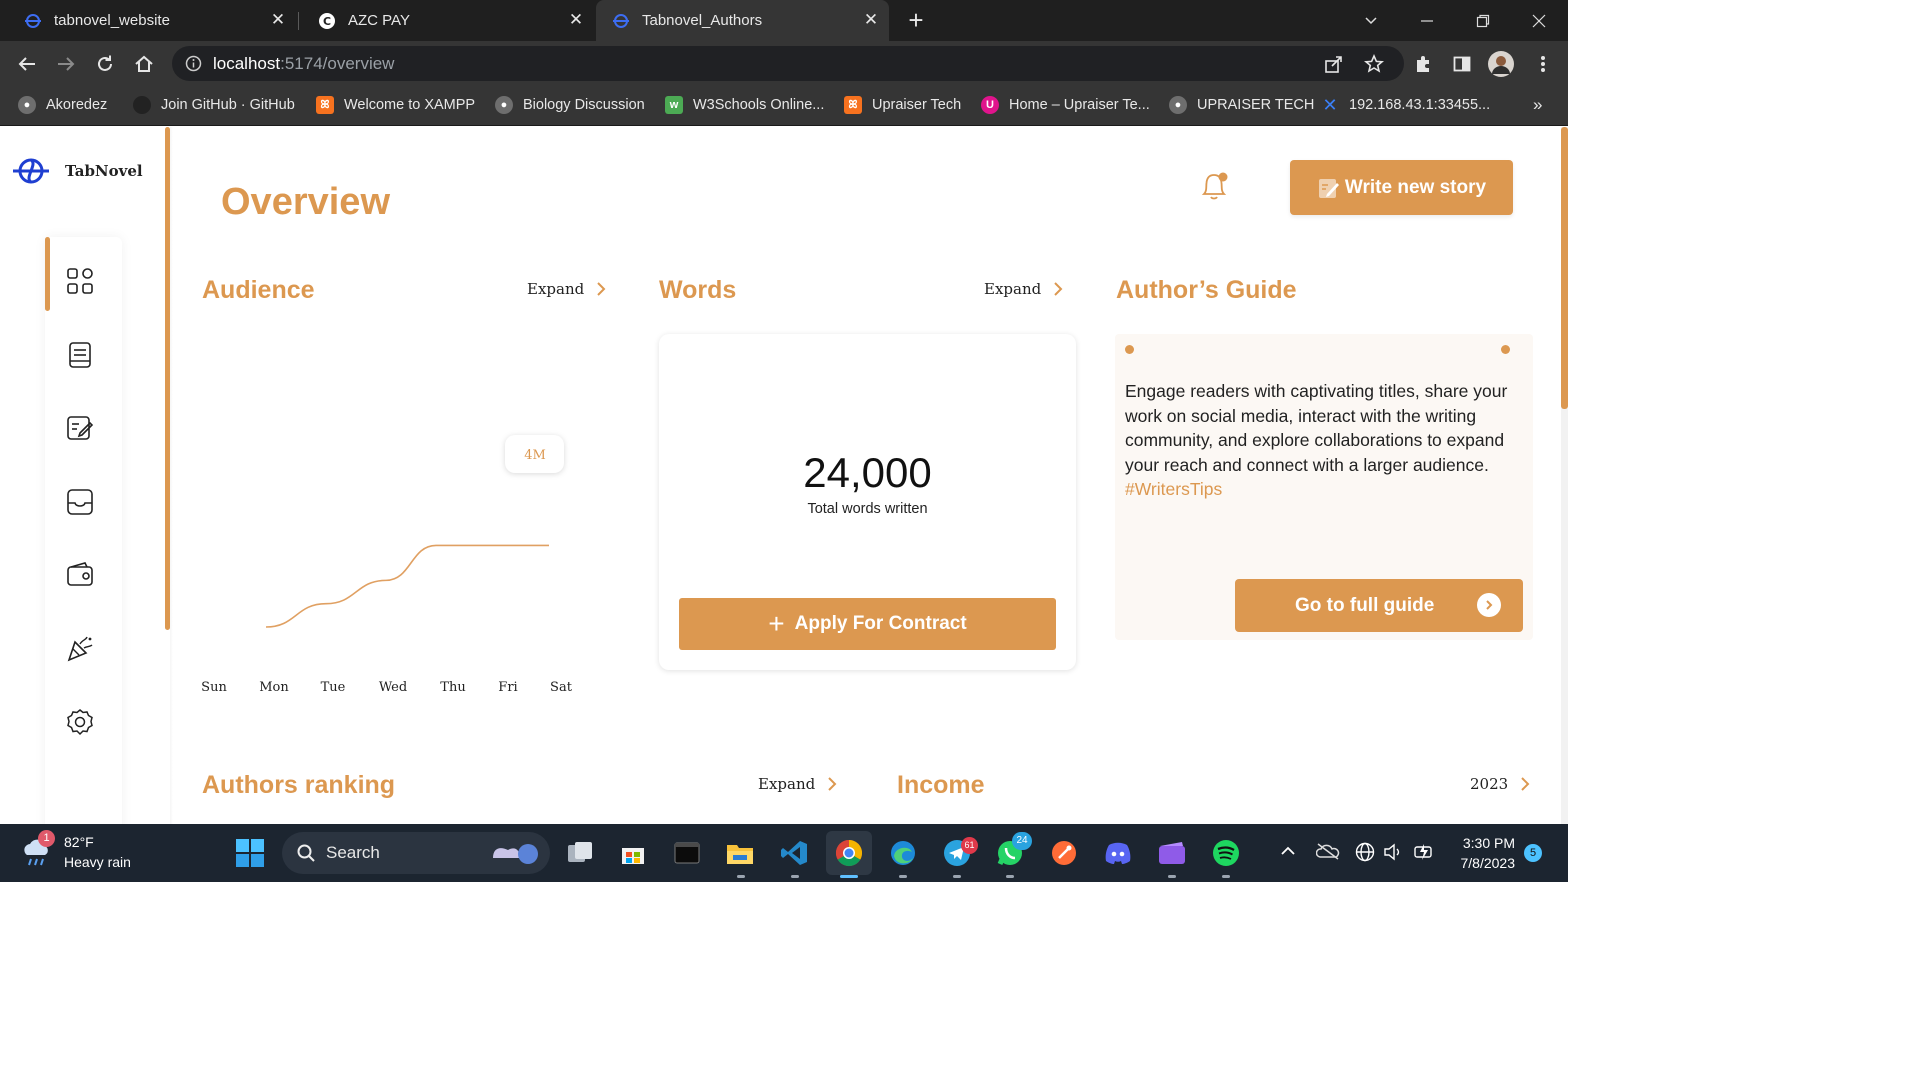  Describe the element at coordinates (1129, 349) in the screenshot. I see `guide-dot` at that location.